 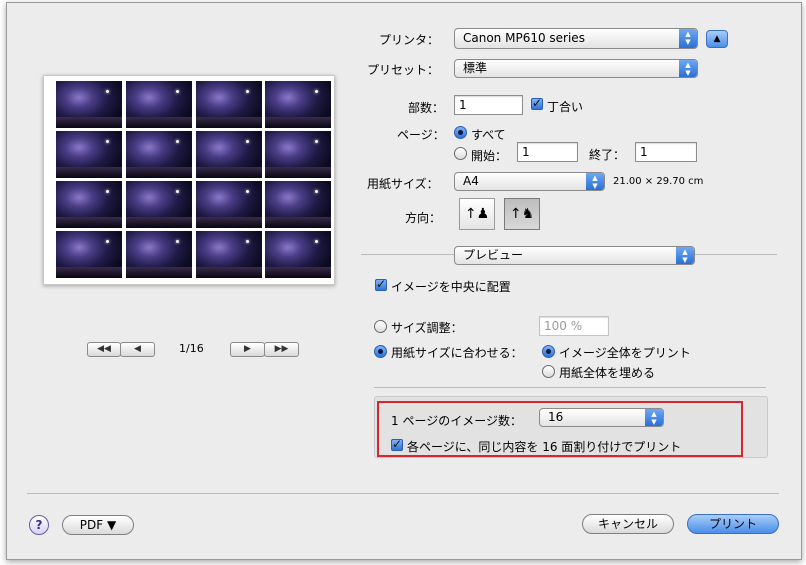 I want to click on collate-label: 丁合い, so click(x=565, y=107).